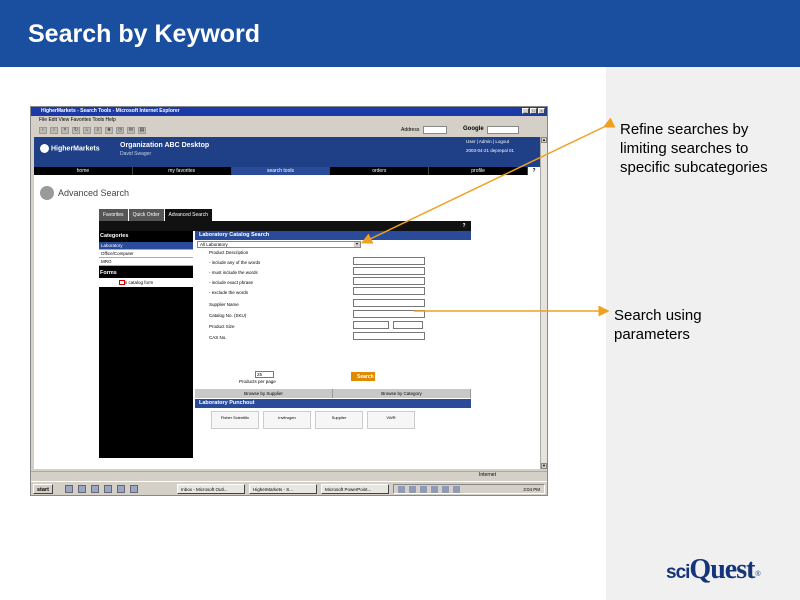  What do you see at coordinates (389, 261) in the screenshot?
I see `any-words-input` at bounding box center [389, 261].